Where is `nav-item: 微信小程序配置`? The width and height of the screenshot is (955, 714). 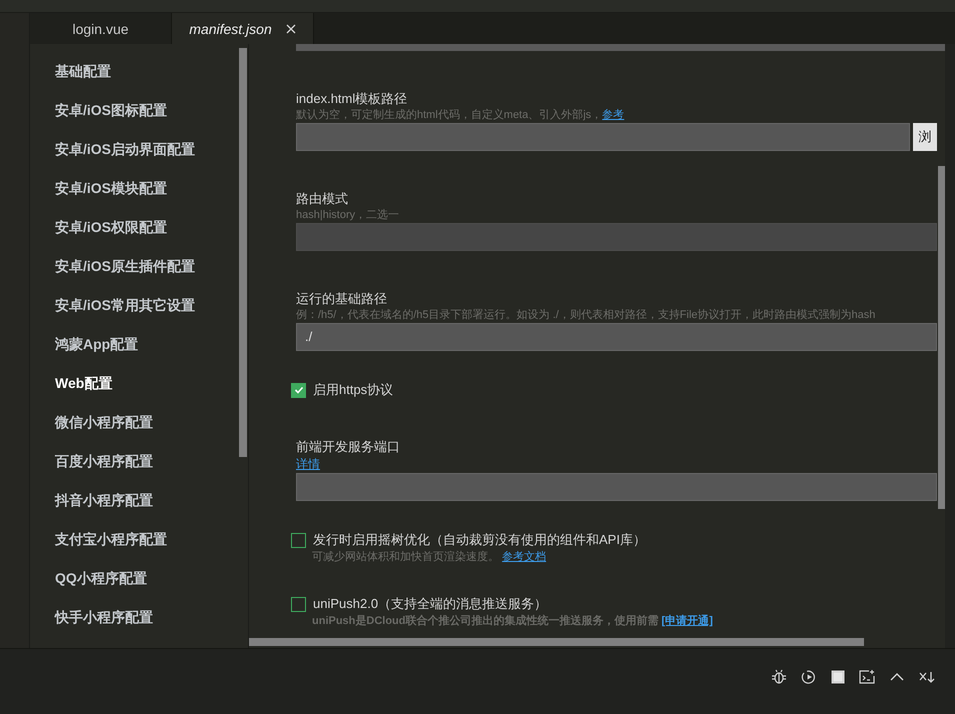
nav-item: 微信小程序配置 is located at coordinates (139, 422).